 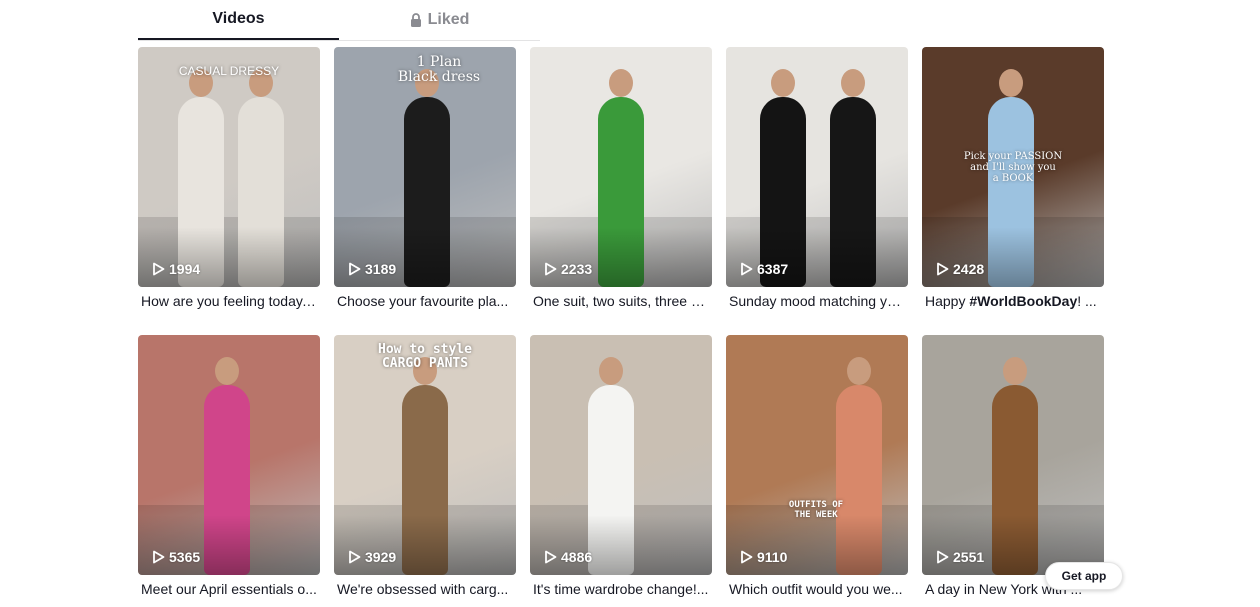 I want to click on view-count-value: 3929, so click(x=381, y=557).